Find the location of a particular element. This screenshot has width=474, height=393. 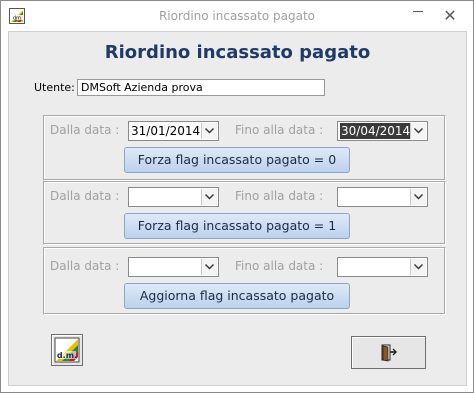

svg-text: d.m. is located at coordinates (67, 355).